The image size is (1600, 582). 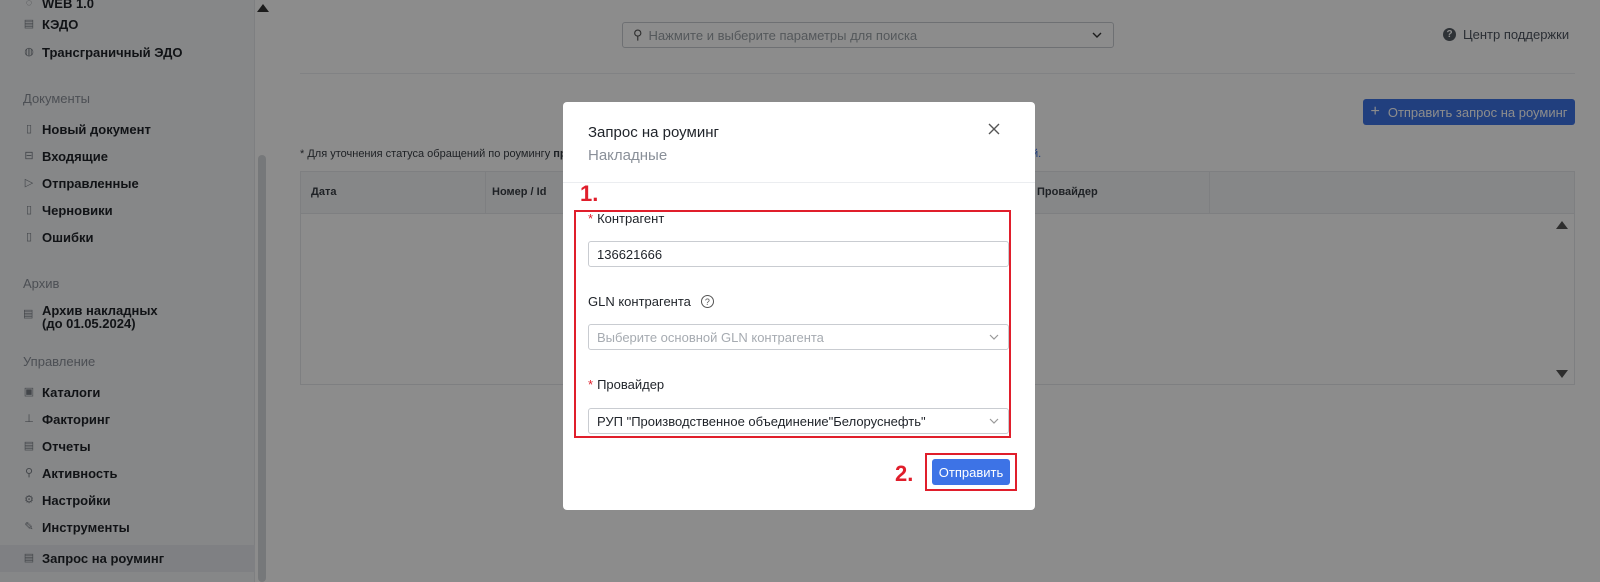 I want to click on modal-title: Запрос на роуминг, so click(x=653, y=132).